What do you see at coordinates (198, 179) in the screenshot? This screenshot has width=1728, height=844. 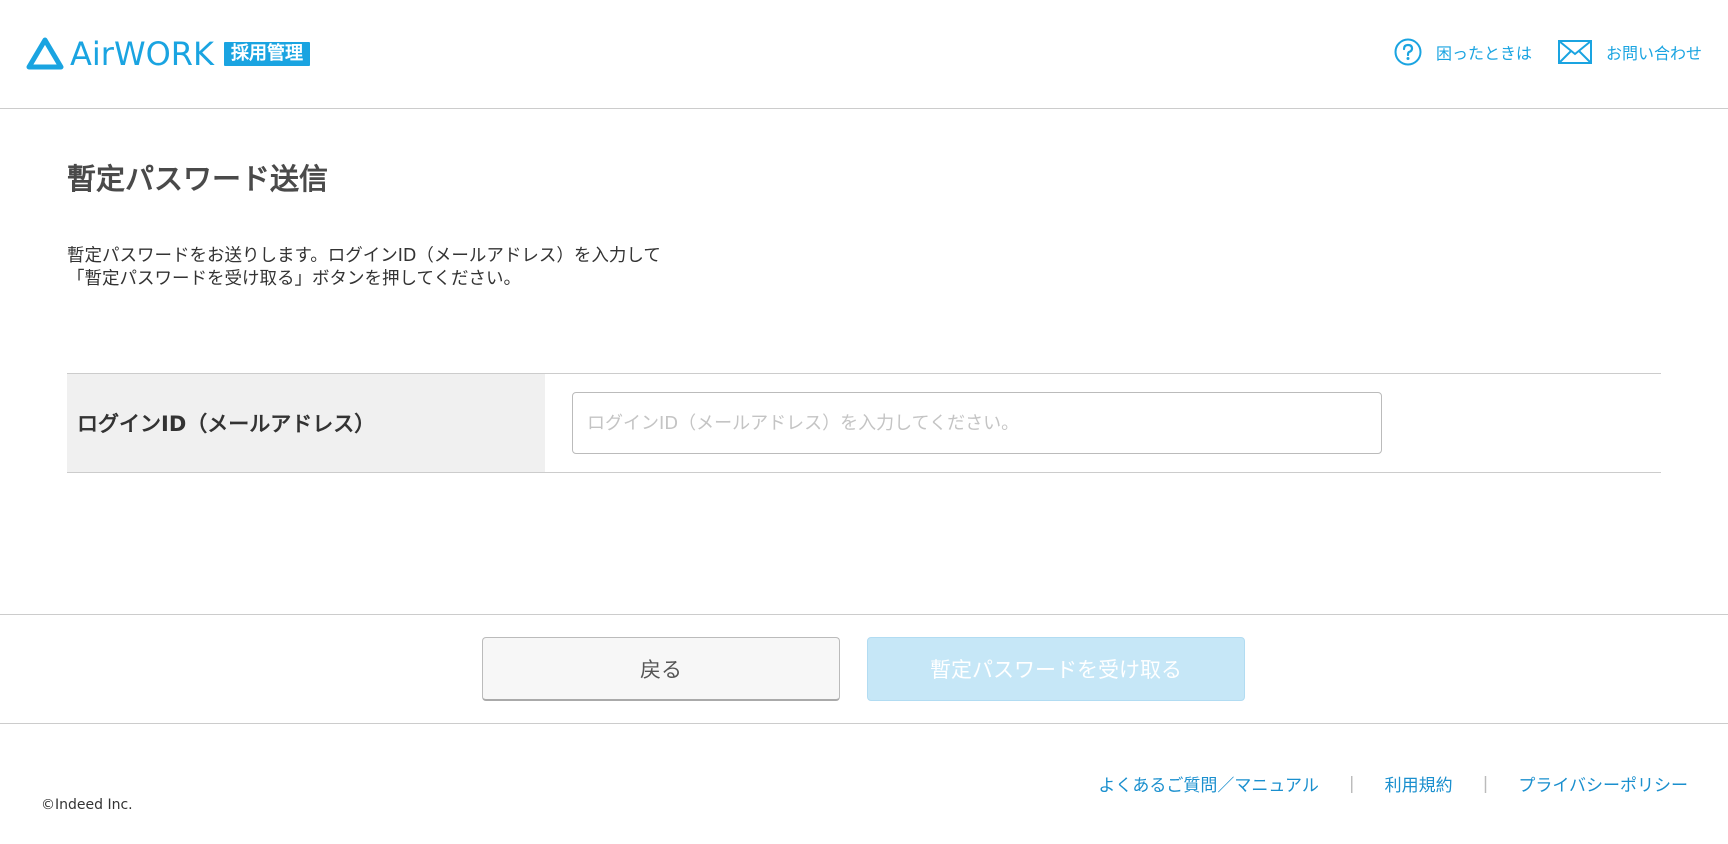 I see `page-title: 暫定パスワード送信` at bounding box center [198, 179].